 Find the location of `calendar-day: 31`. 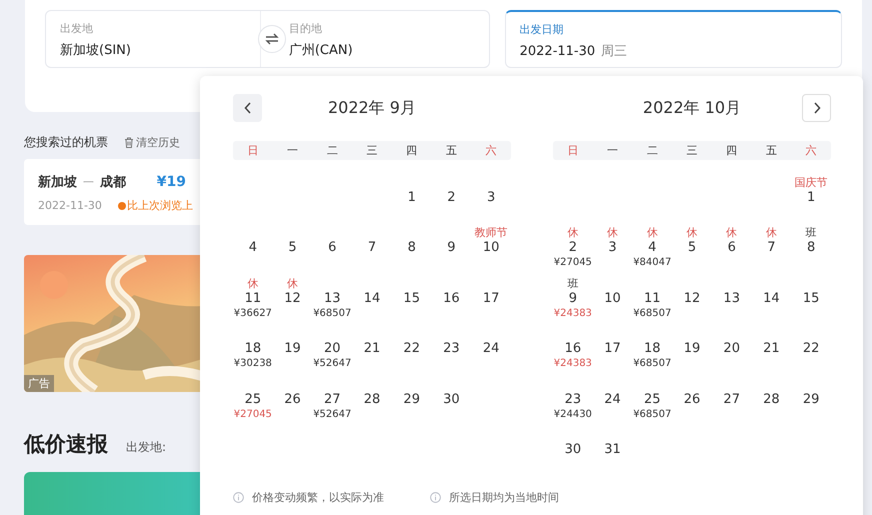

calendar-day: 31 is located at coordinates (612, 450).